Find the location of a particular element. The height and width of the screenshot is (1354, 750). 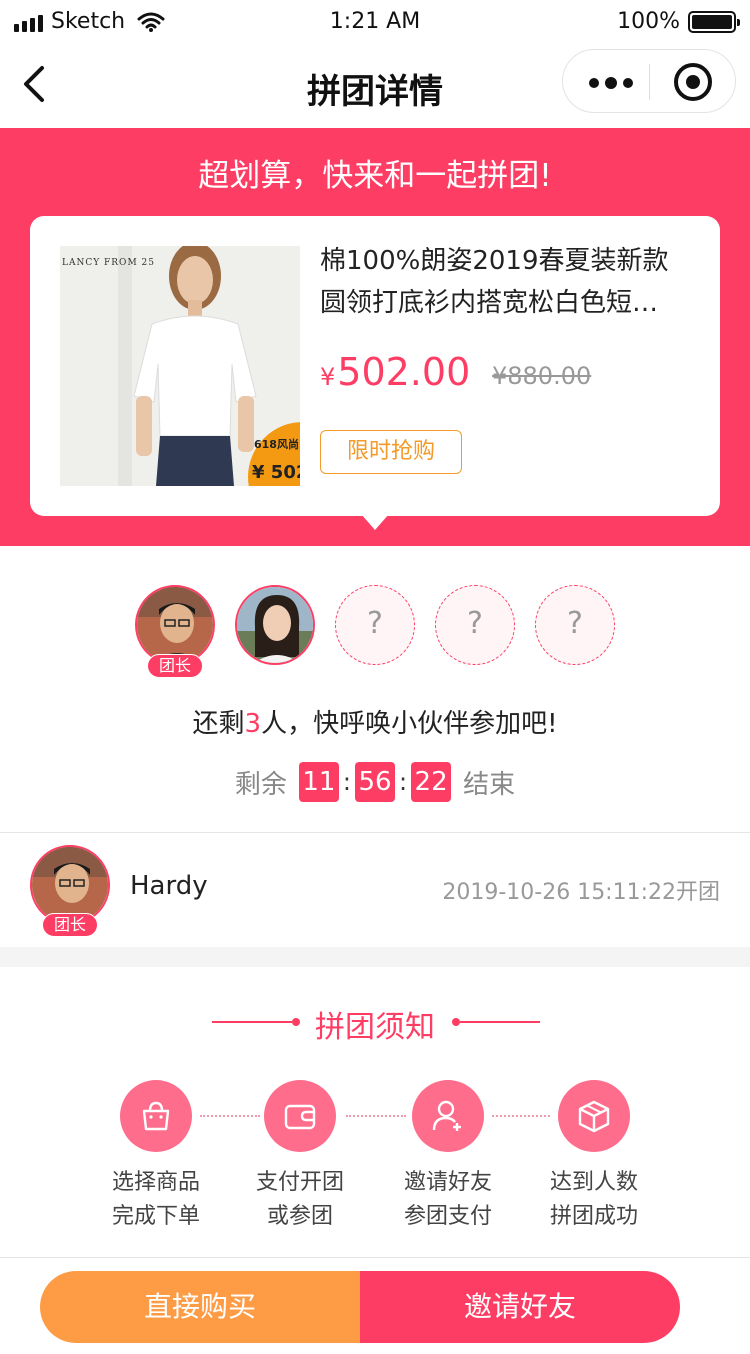

wallet-icon is located at coordinates (300, 1116).